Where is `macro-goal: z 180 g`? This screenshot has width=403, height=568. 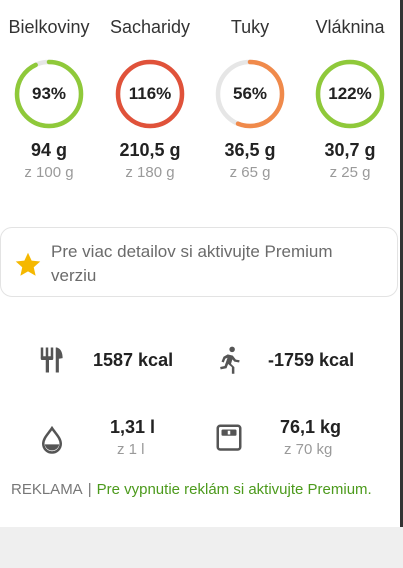 macro-goal: z 180 g is located at coordinates (150, 172).